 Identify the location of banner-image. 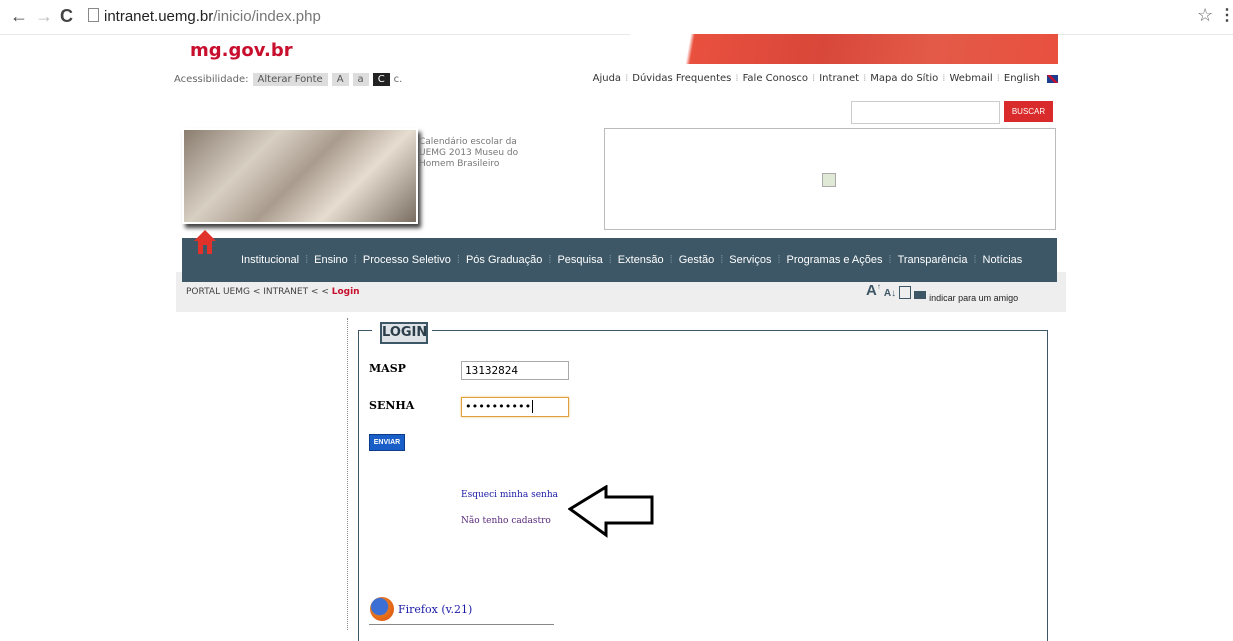
(300, 176).